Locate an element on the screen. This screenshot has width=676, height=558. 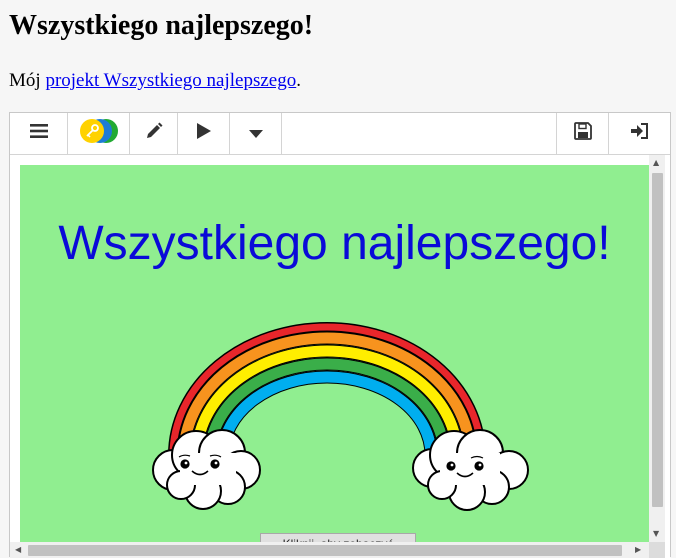
project-toolbar is located at coordinates (340, 134).